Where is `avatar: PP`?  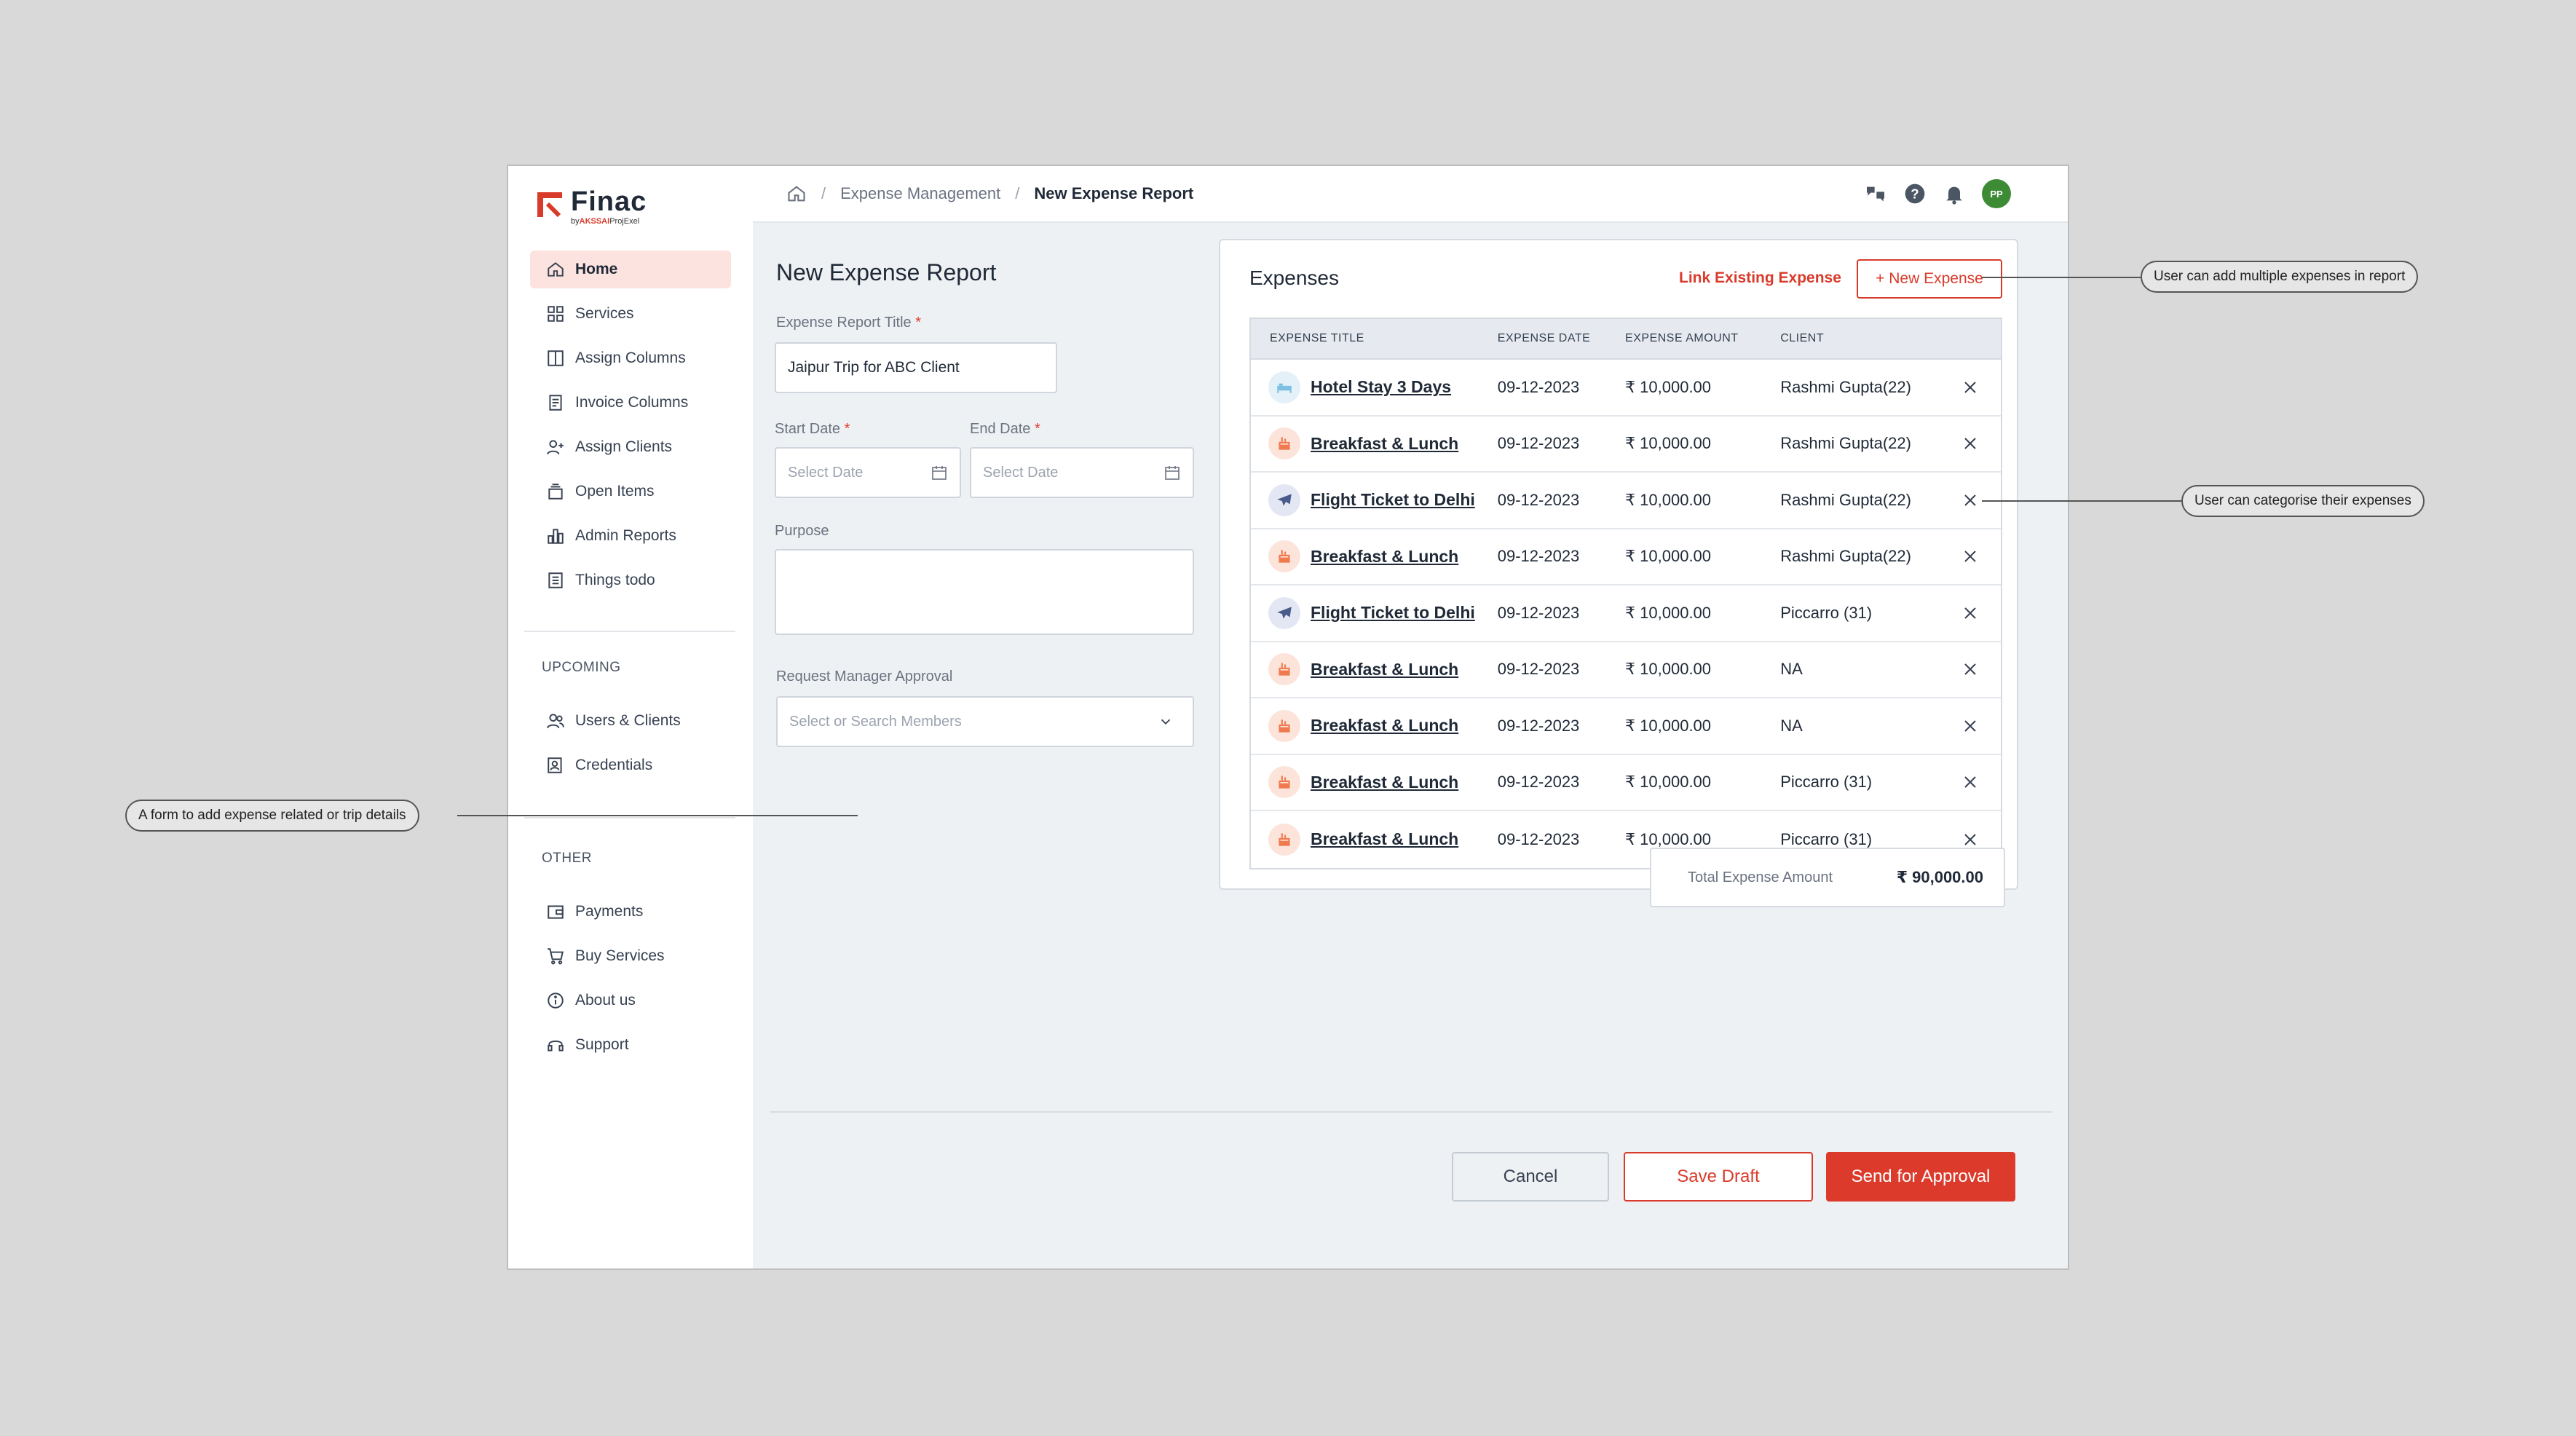
avatar: PP is located at coordinates (1996, 193).